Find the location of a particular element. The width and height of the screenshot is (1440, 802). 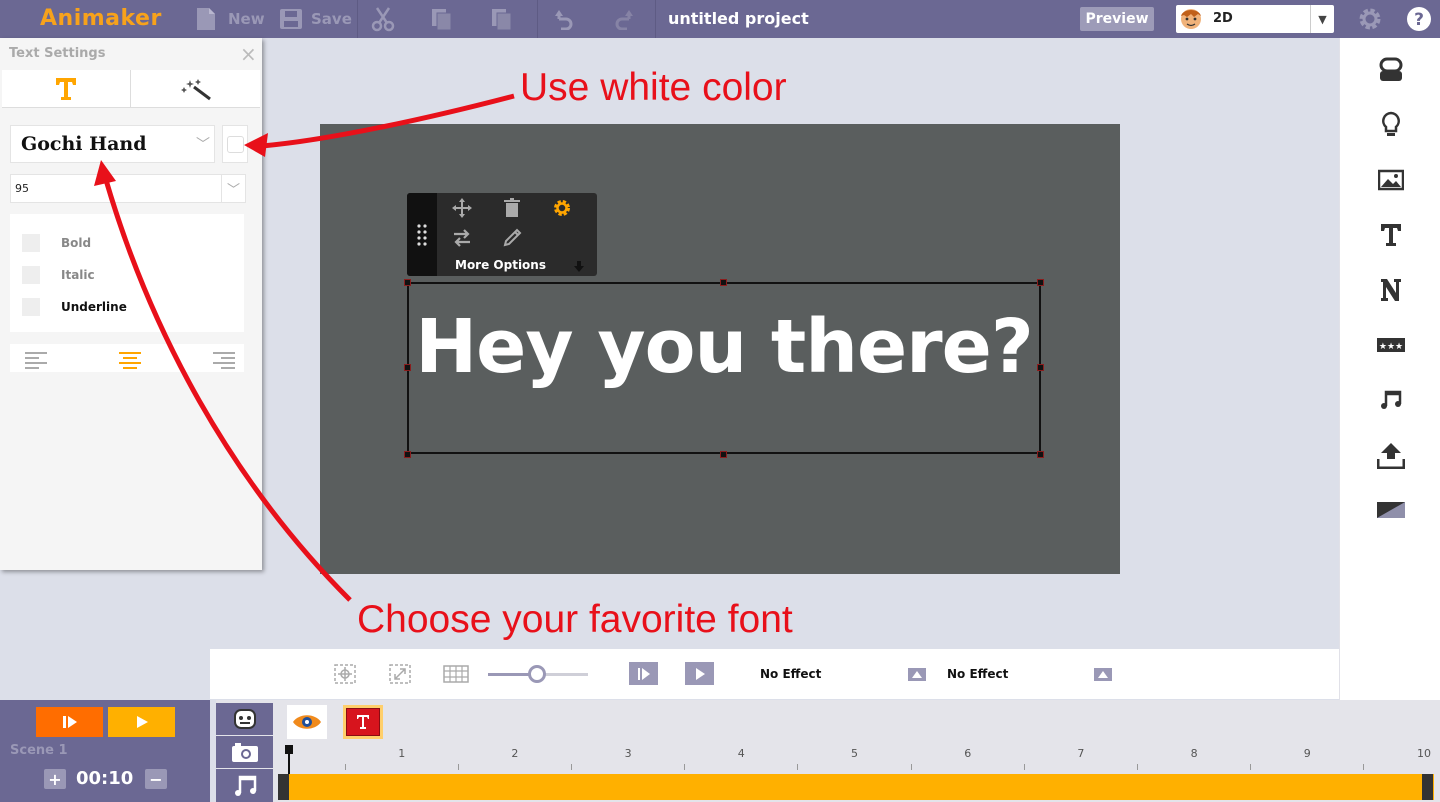

ruler-tick-label: 6 is located at coordinates (968, 753).